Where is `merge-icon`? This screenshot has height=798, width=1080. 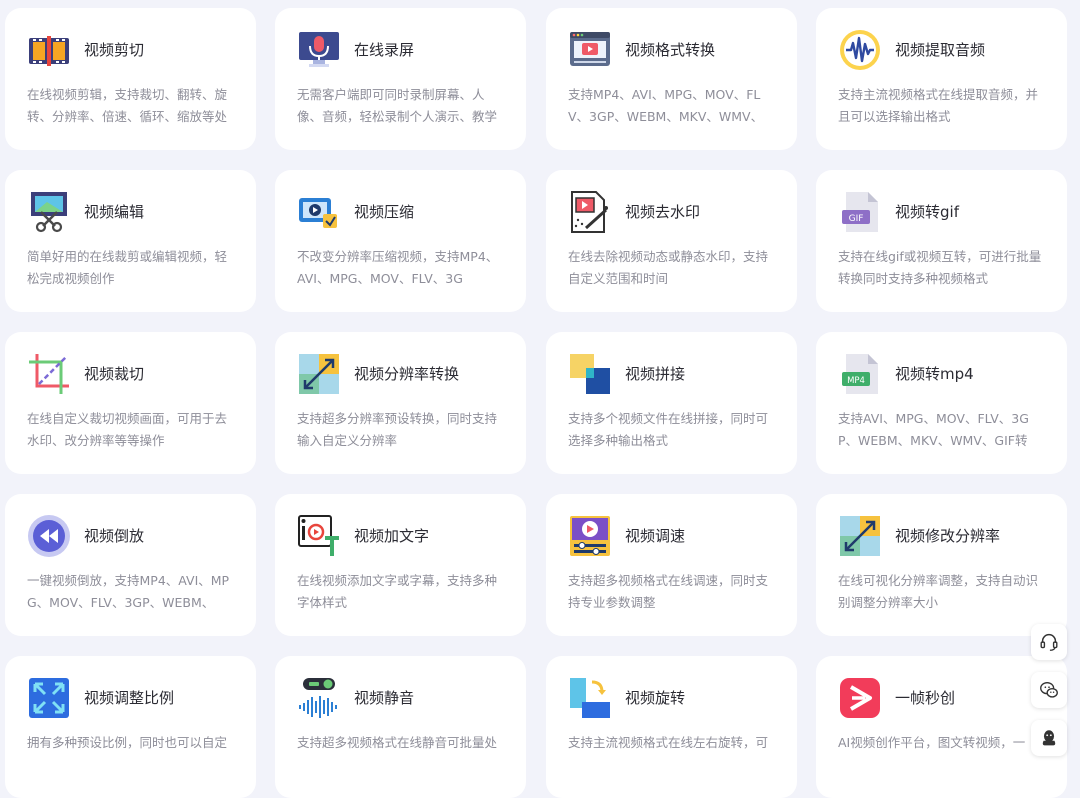 merge-icon is located at coordinates (590, 374).